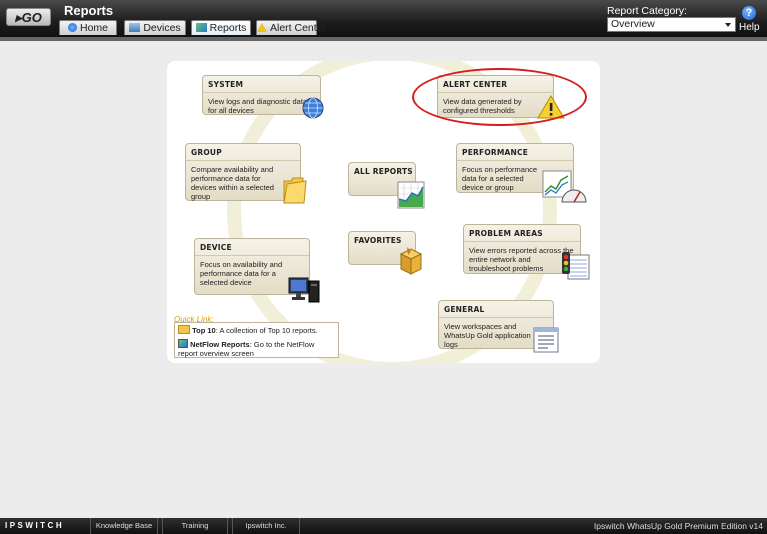 Image resolution: width=767 pixels, height=534 pixels. Describe the element at coordinates (313, 108) in the screenshot. I see `globe-icon` at that location.